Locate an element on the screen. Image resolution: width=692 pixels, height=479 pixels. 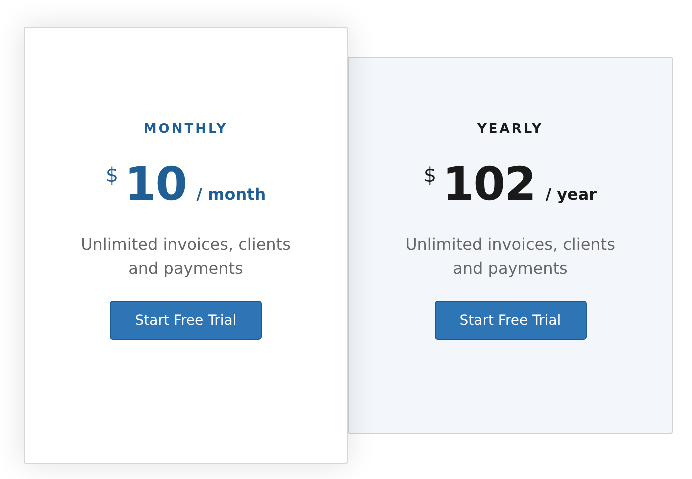
billing-period: / year is located at coordinates (572, 194).